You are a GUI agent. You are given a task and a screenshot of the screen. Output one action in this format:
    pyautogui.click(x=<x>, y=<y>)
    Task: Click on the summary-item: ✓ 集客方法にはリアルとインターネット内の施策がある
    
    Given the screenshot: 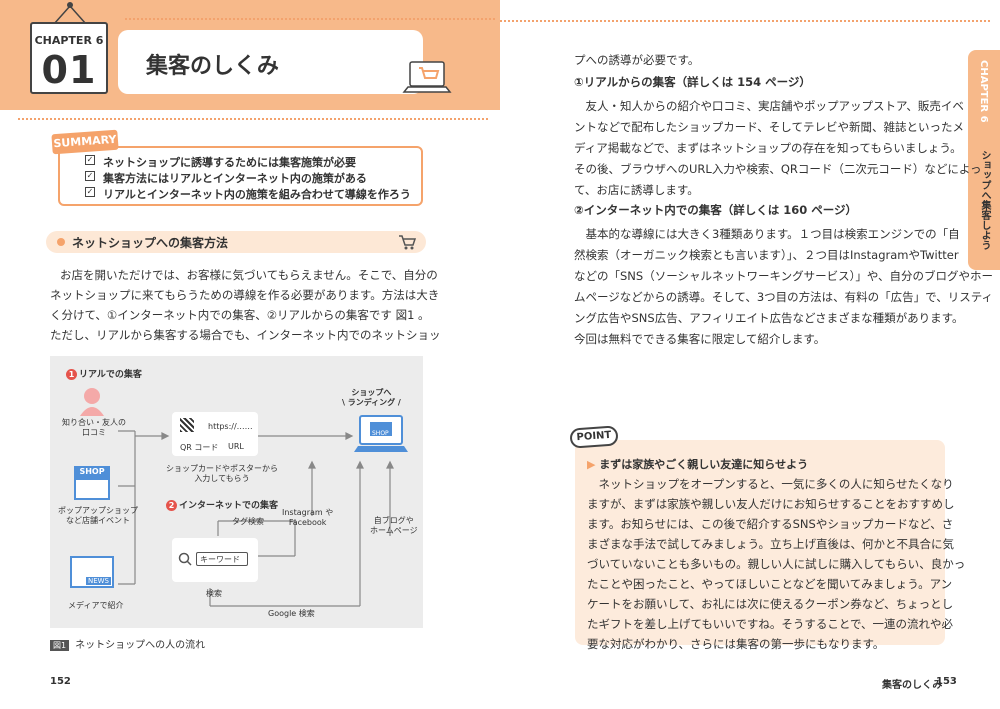 What is the action you would take?
    pyautogui.click(x=226, y=178)
    